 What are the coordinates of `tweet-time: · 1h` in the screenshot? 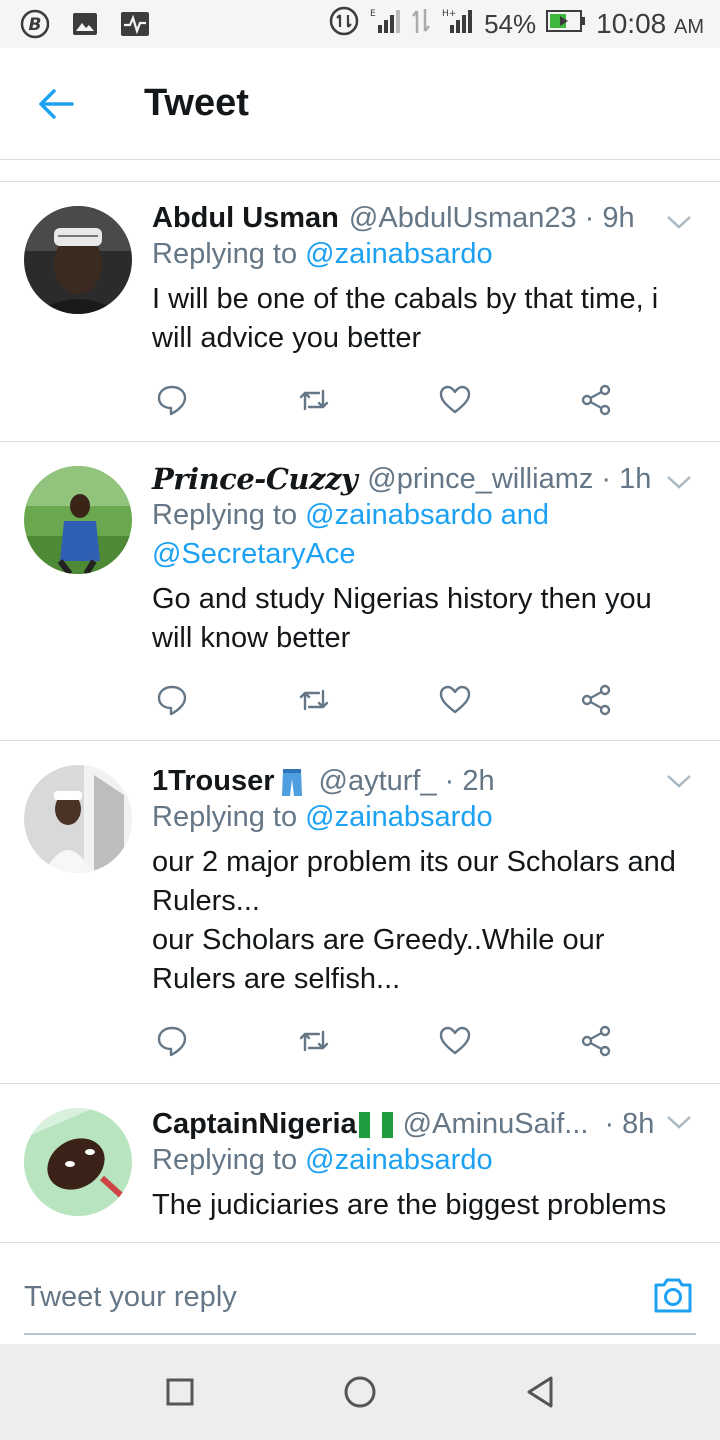 It's located at (626, 478).